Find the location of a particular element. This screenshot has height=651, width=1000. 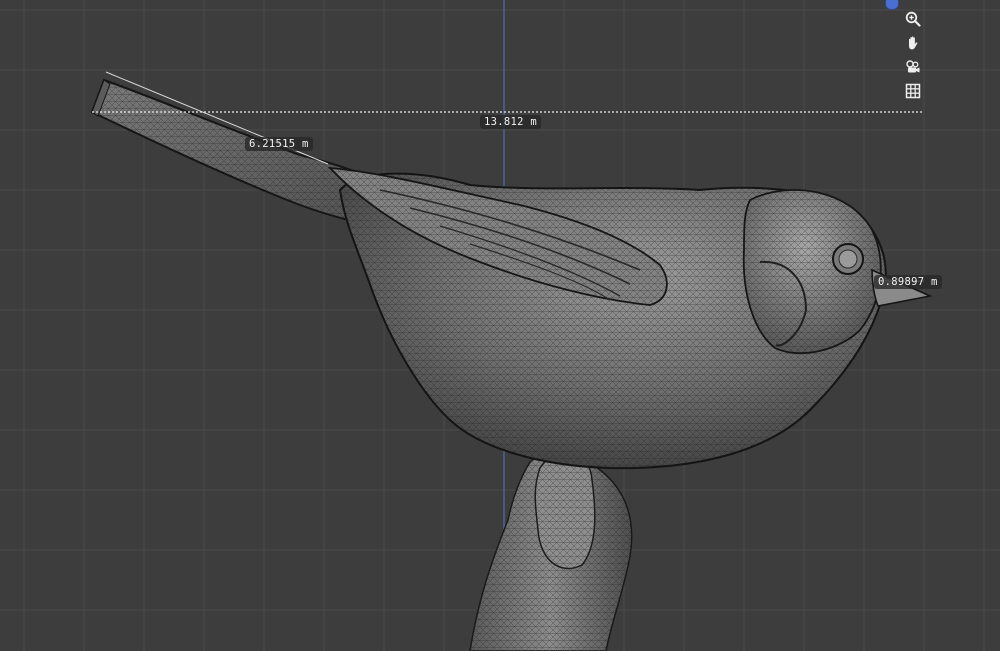

camera-button is located at coordinates (913, 67).